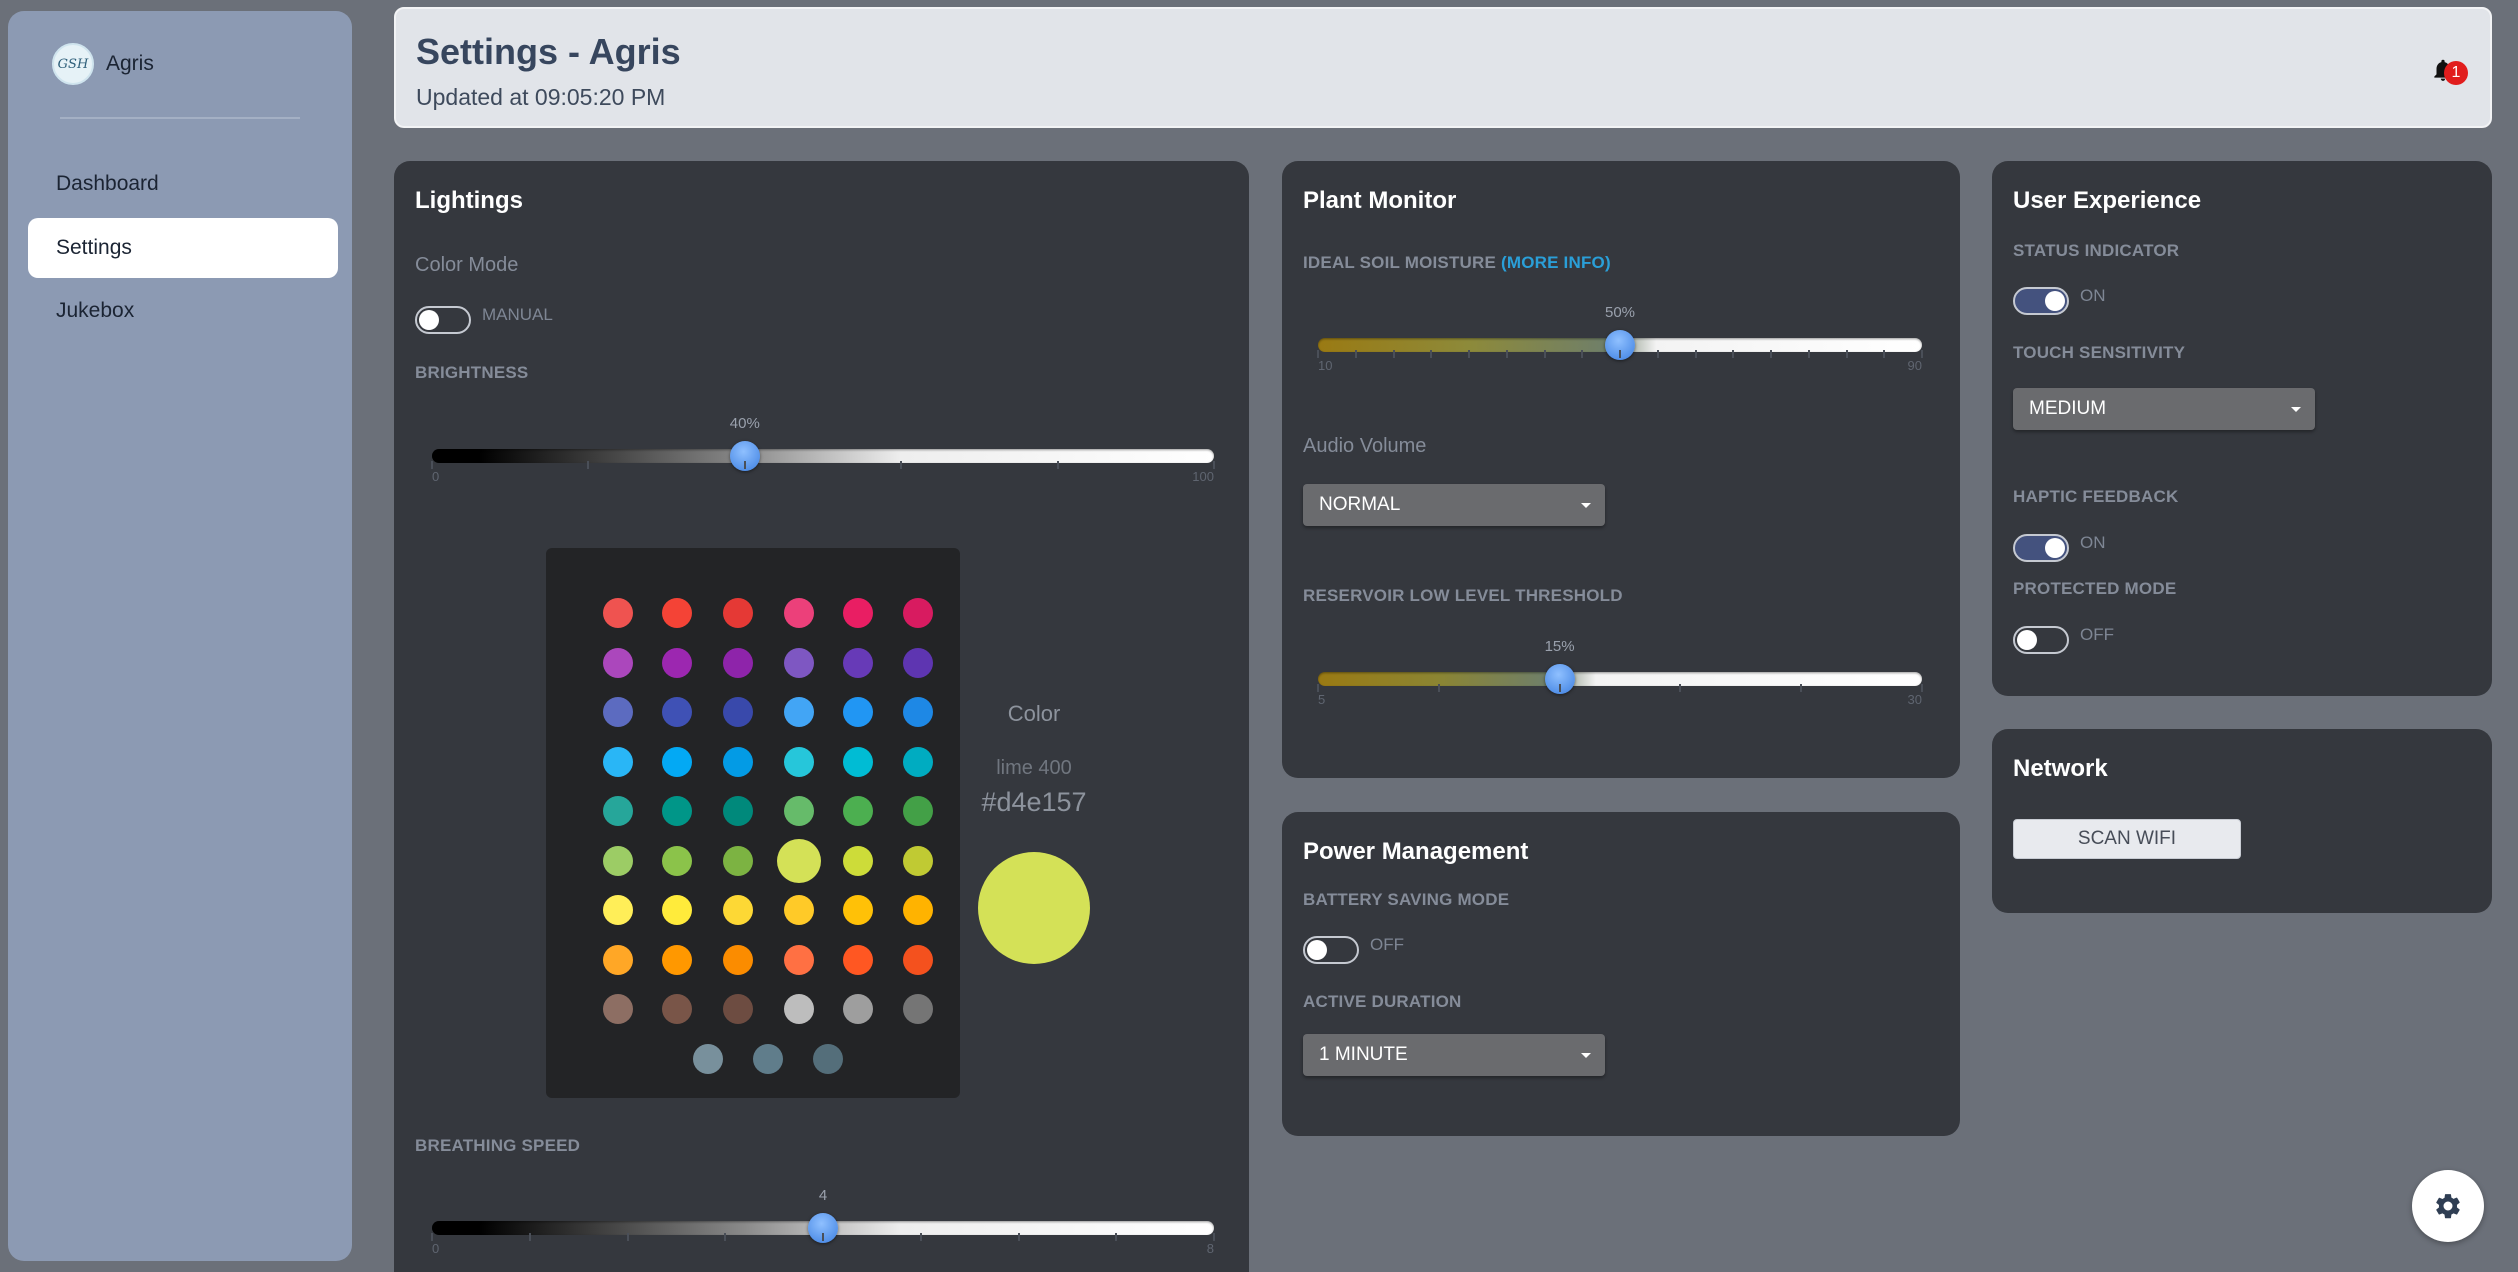 The image size is (2518, 1272). Describe the element at coordinates (1559, 646) in the screenshot. I see `slider-value: 15%` at that location.